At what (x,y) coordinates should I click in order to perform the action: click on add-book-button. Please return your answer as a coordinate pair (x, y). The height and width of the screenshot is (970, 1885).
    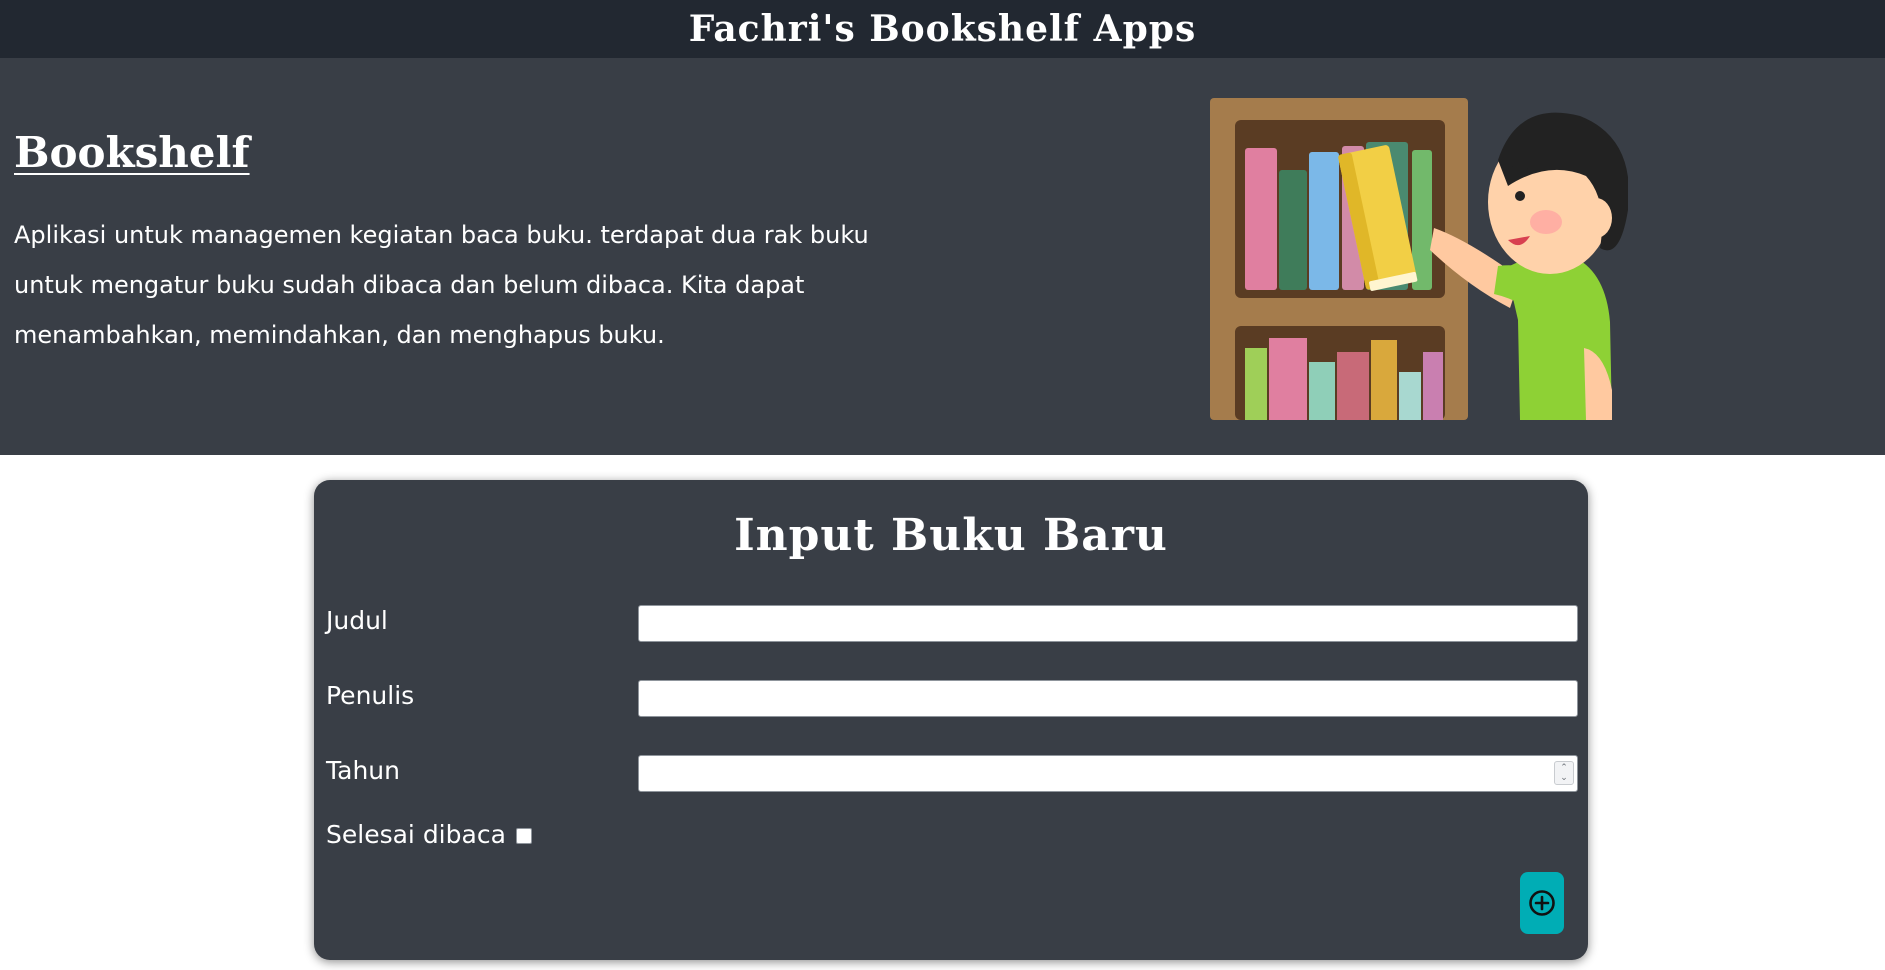
    Looking at the image, I should click on (1542, 903).